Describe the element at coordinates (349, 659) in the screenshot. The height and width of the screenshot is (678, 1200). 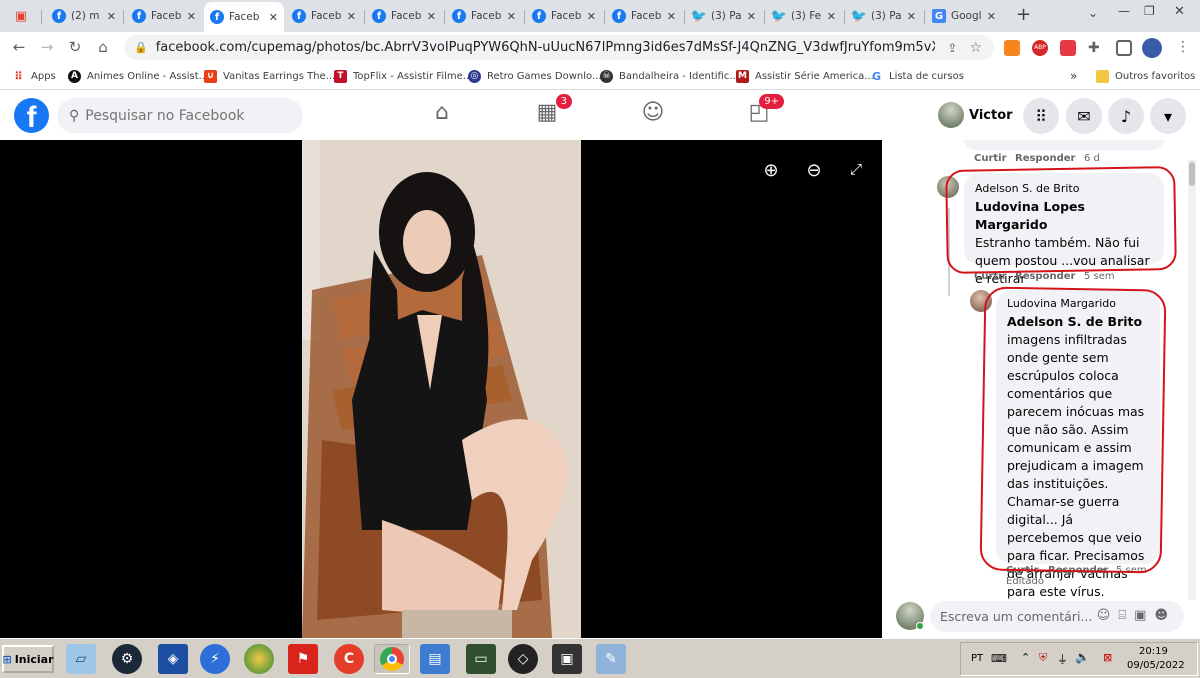
I see `ccleaner-icon: C` at that location.